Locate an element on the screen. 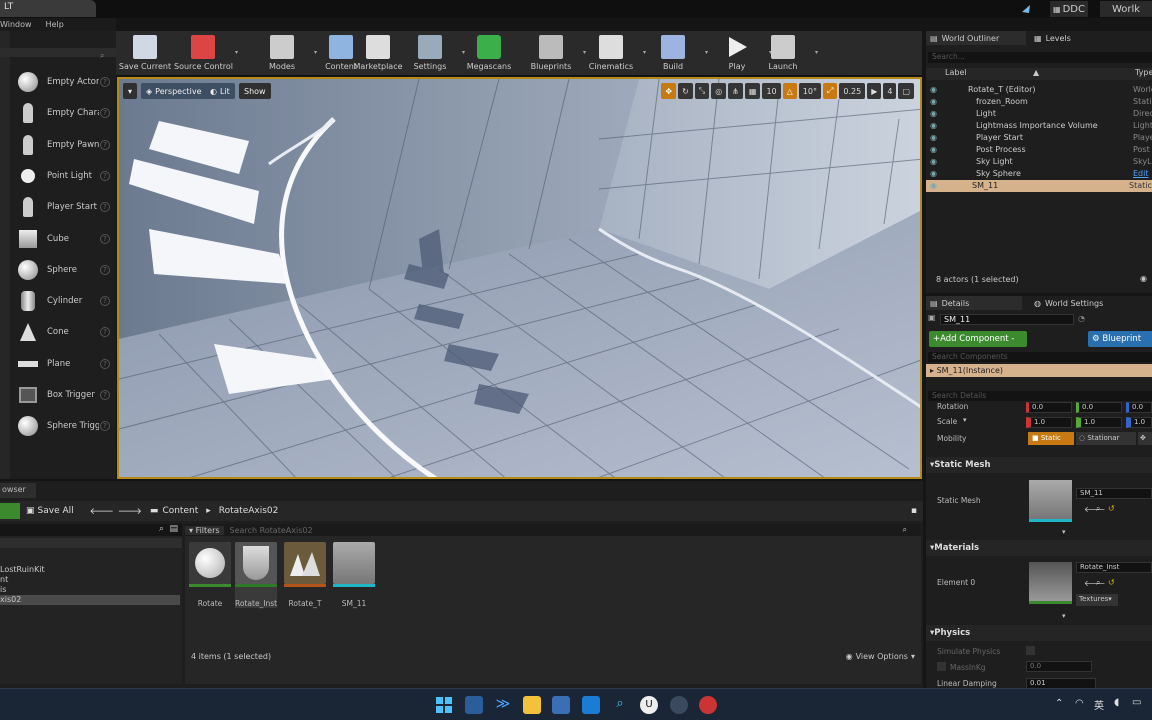 The image size is (1152, 720). scale-y-field: 1.0 is located at coordinates (1099, 422).